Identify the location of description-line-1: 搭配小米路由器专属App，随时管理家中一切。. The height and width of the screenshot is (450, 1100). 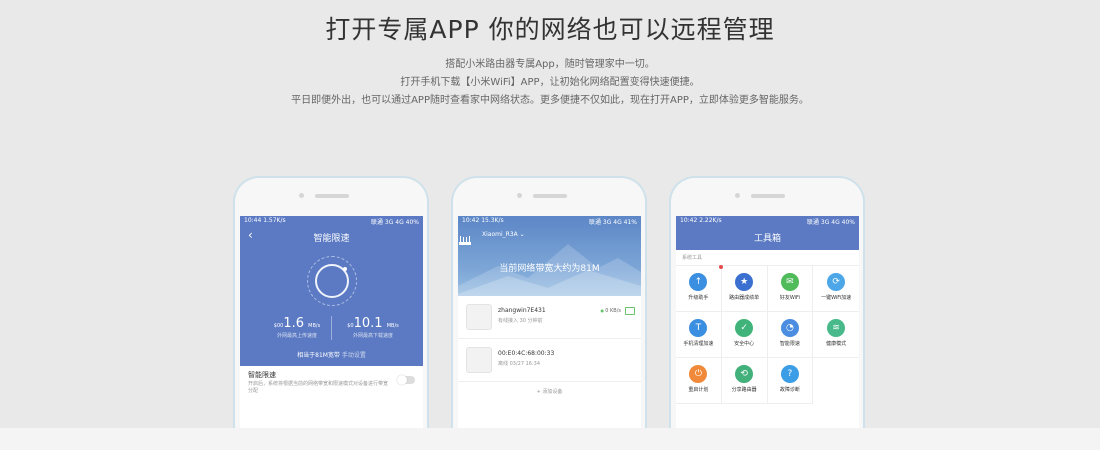
(550, 64).